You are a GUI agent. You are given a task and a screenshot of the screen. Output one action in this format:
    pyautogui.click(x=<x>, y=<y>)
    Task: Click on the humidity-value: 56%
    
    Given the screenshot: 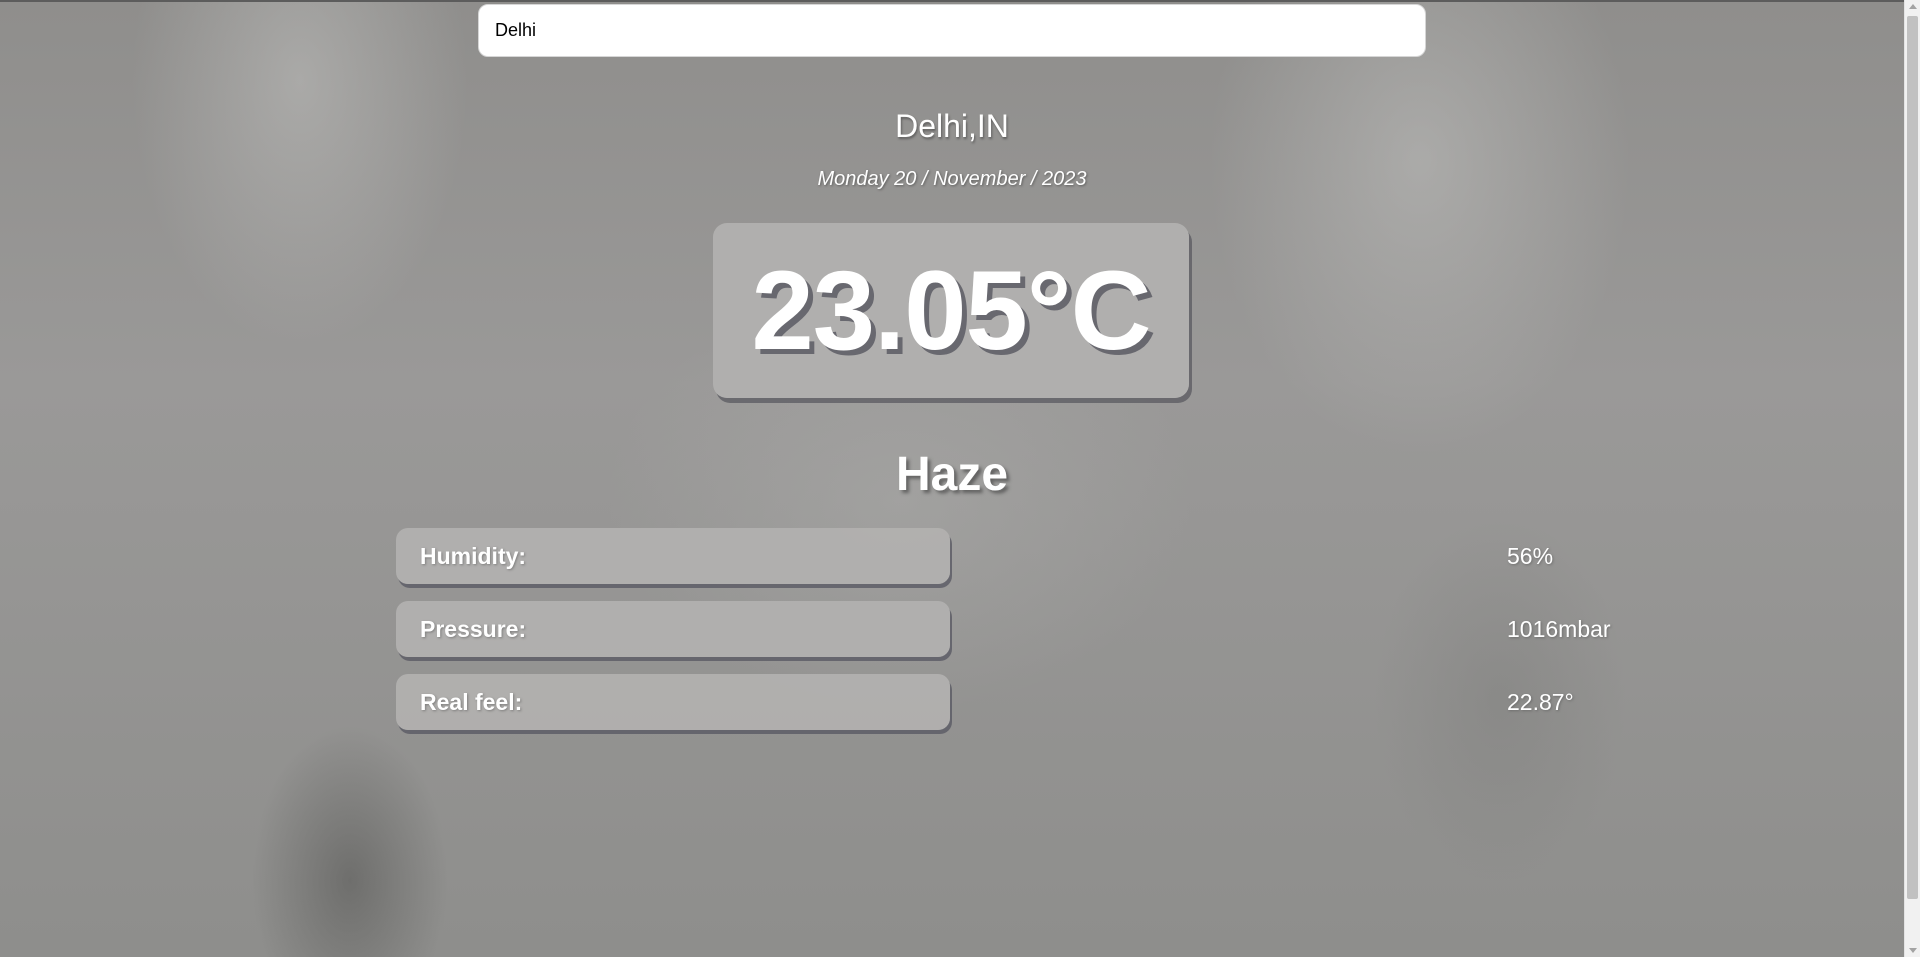 What is the action you would take?
    pyautogui.click(x=1530, y=555)
    